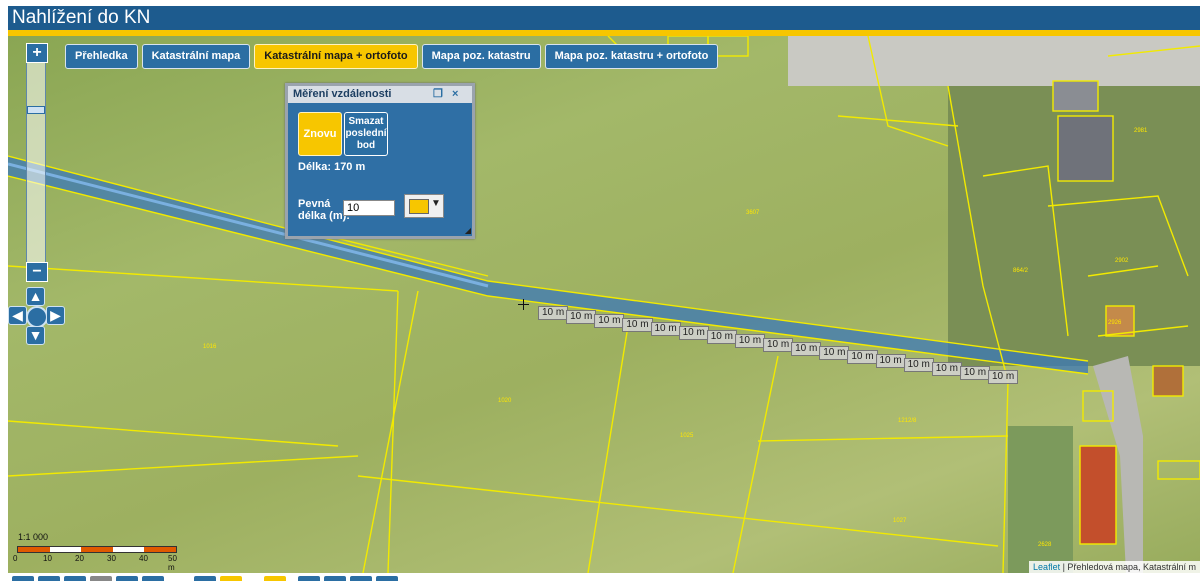 The width and height of the screenshot is (1200, 581). Describe the element at coordinates (47, 558) in the screenshot. I see `scale-tick: 10` at that location.